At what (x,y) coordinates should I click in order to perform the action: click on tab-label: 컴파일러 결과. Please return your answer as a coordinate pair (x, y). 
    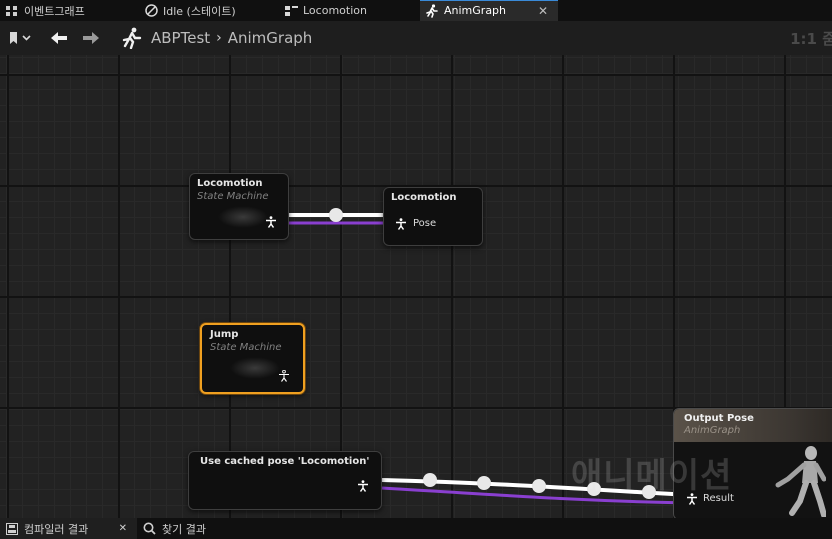
    Looking at the image, I should click on (56, 529).